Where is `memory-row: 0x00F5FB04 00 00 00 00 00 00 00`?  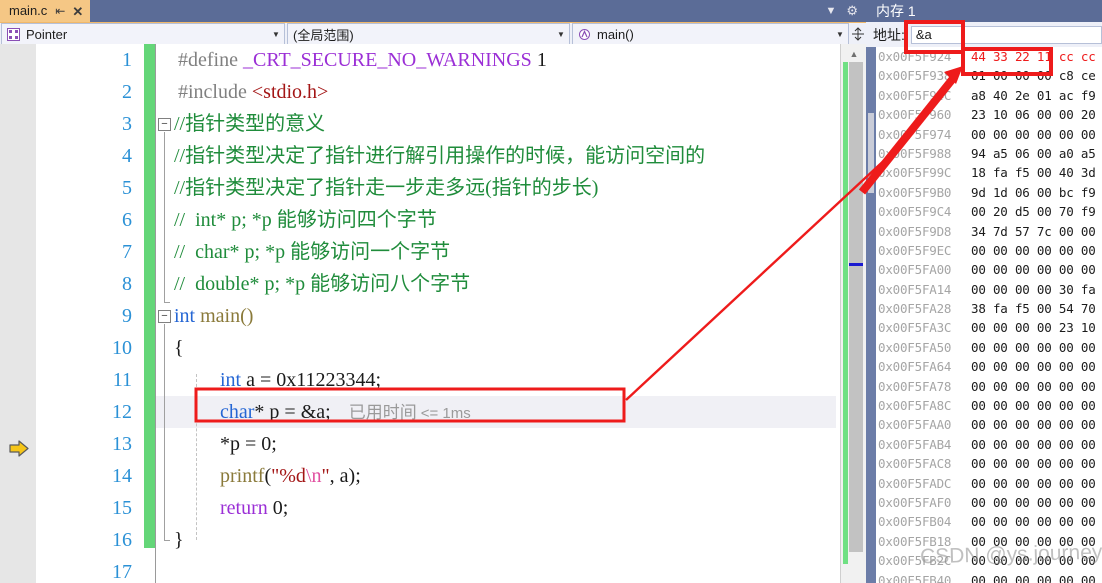 memory-row: 0x00F5FB04 00 00 00 00 00 00 00 is located at coordinates (989, 521).